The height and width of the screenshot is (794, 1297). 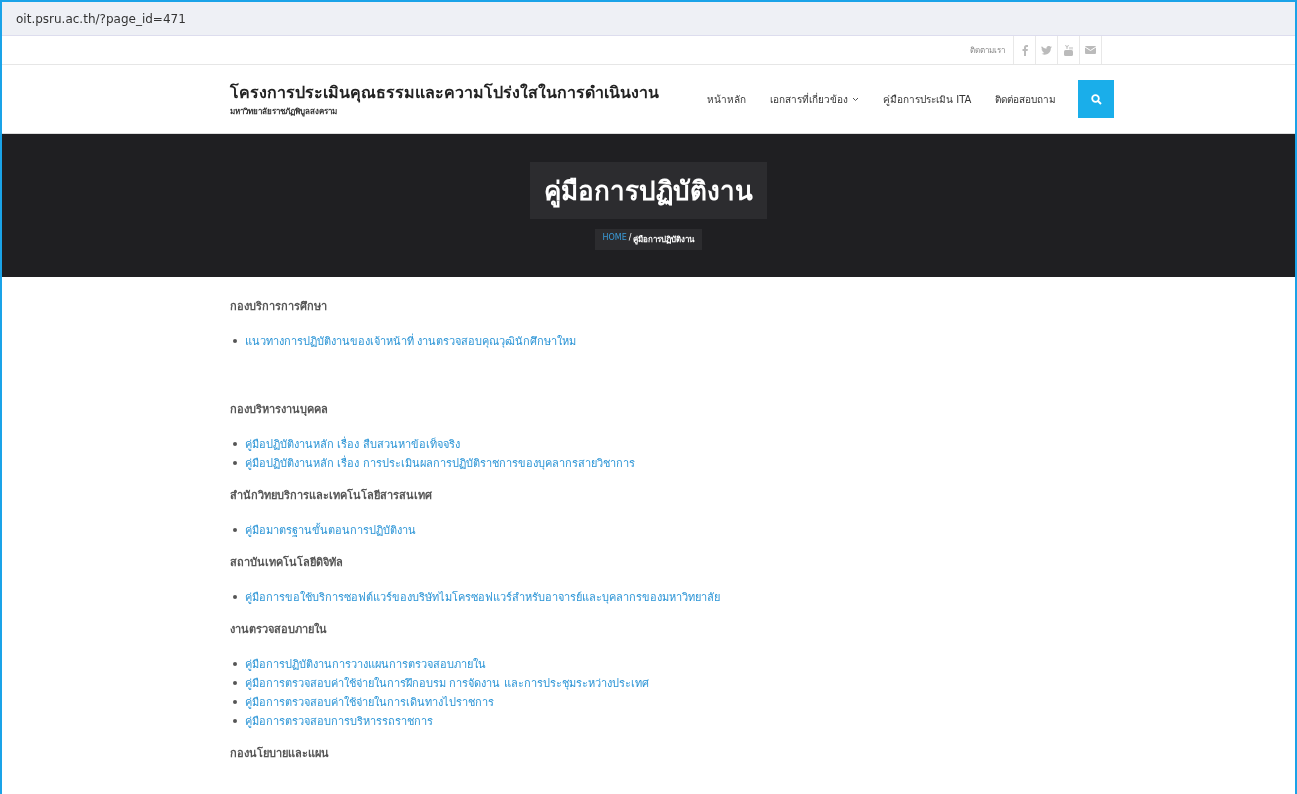 I want to click on document-link: คู่มือมาตรฐานขั้นตอนการปฏิบัติงาน, so click(x=330, y=529).